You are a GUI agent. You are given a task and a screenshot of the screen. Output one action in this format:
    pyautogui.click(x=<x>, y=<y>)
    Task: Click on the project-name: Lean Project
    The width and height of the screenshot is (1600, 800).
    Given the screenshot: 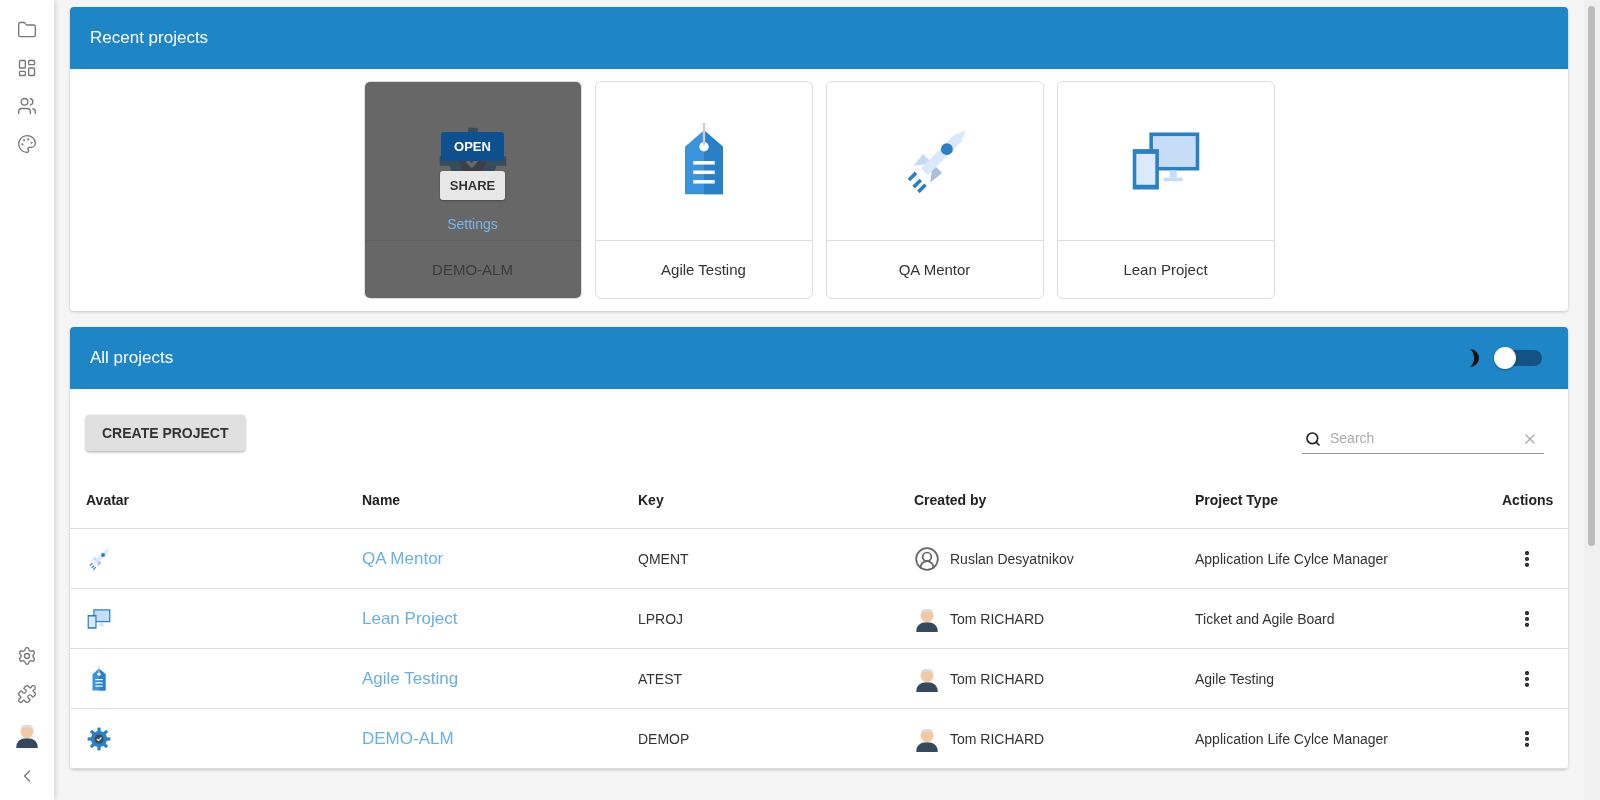 What is the action you would take?
    pyautogui.click(x=1165, y=270)
    